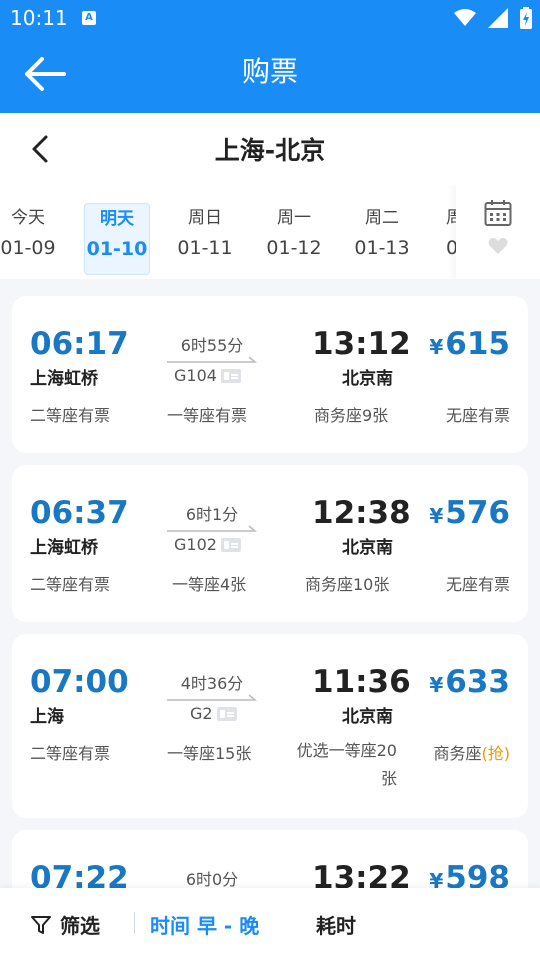 Image resolution: width=540 pixels, height=960 pixels. What do you see at coordinates (117, 219) in the screenshot?
I see `date-day: 明天` at bounding box center [117, 219].